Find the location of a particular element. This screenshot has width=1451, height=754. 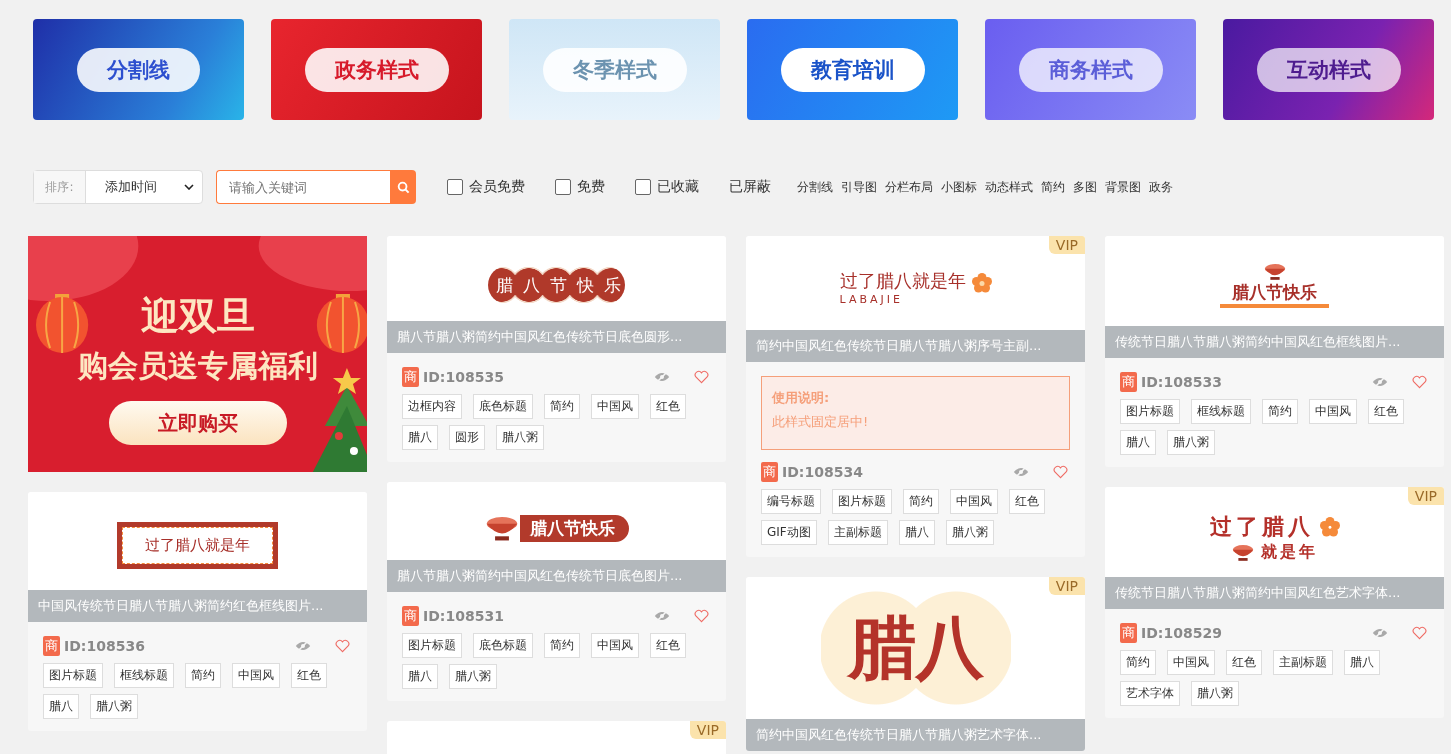

tag: 艺术字体 is located at coordinates (1150, 693).